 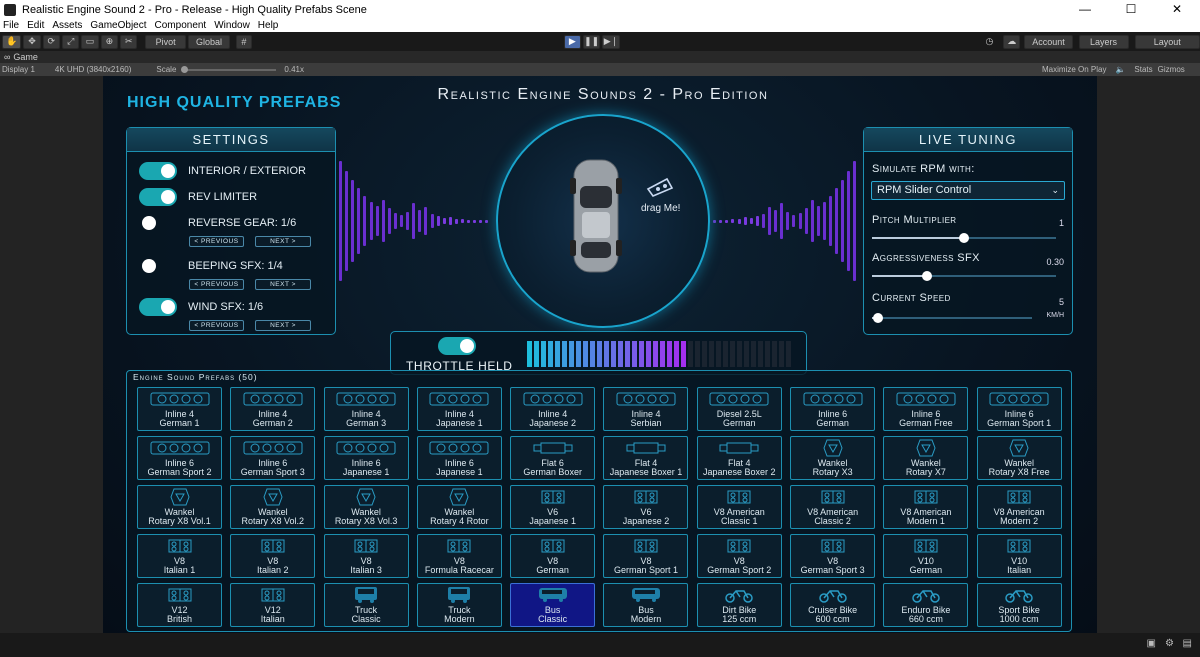 I want to click on stats-toggle: Stats, so click(x=1143, y=69).